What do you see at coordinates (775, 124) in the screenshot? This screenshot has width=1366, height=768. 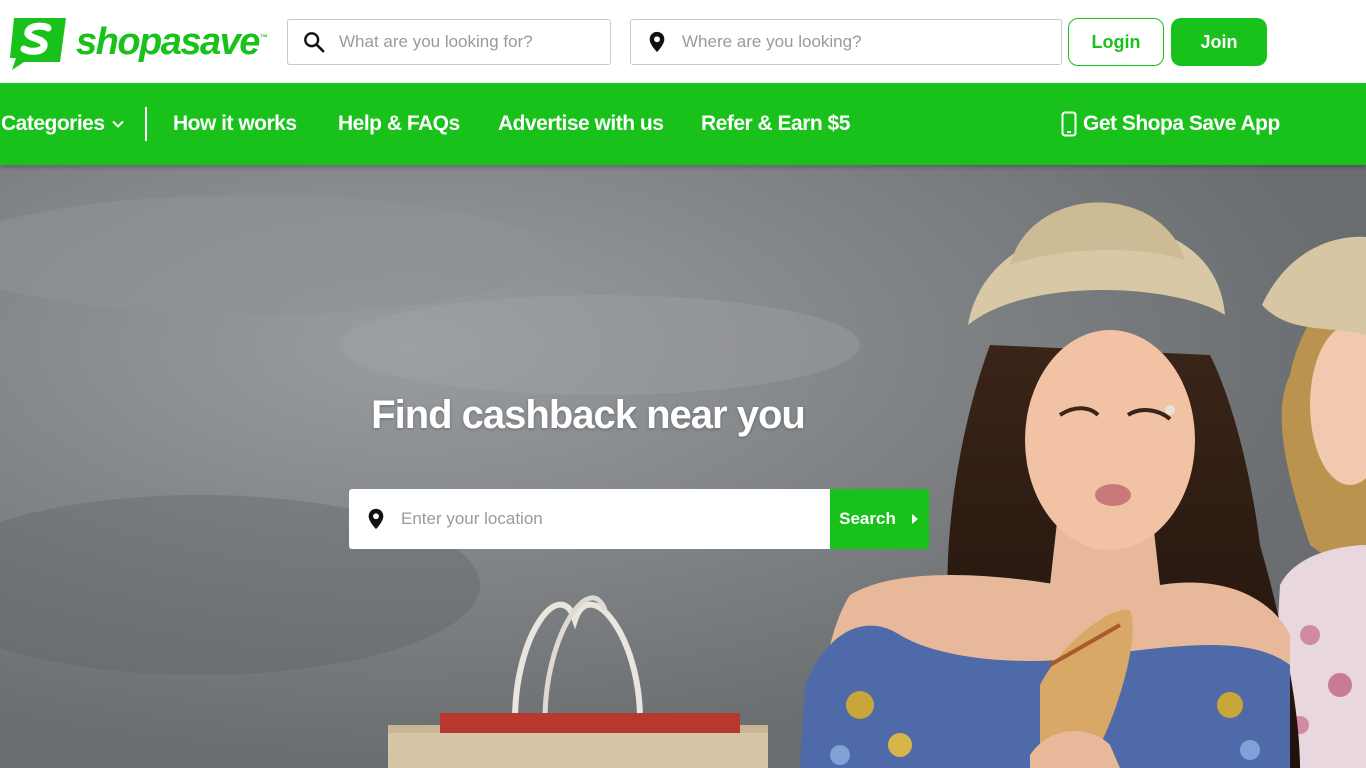 I see `nav-refer-earn: Refer & Earn $5` at bounding box center [775, 124].